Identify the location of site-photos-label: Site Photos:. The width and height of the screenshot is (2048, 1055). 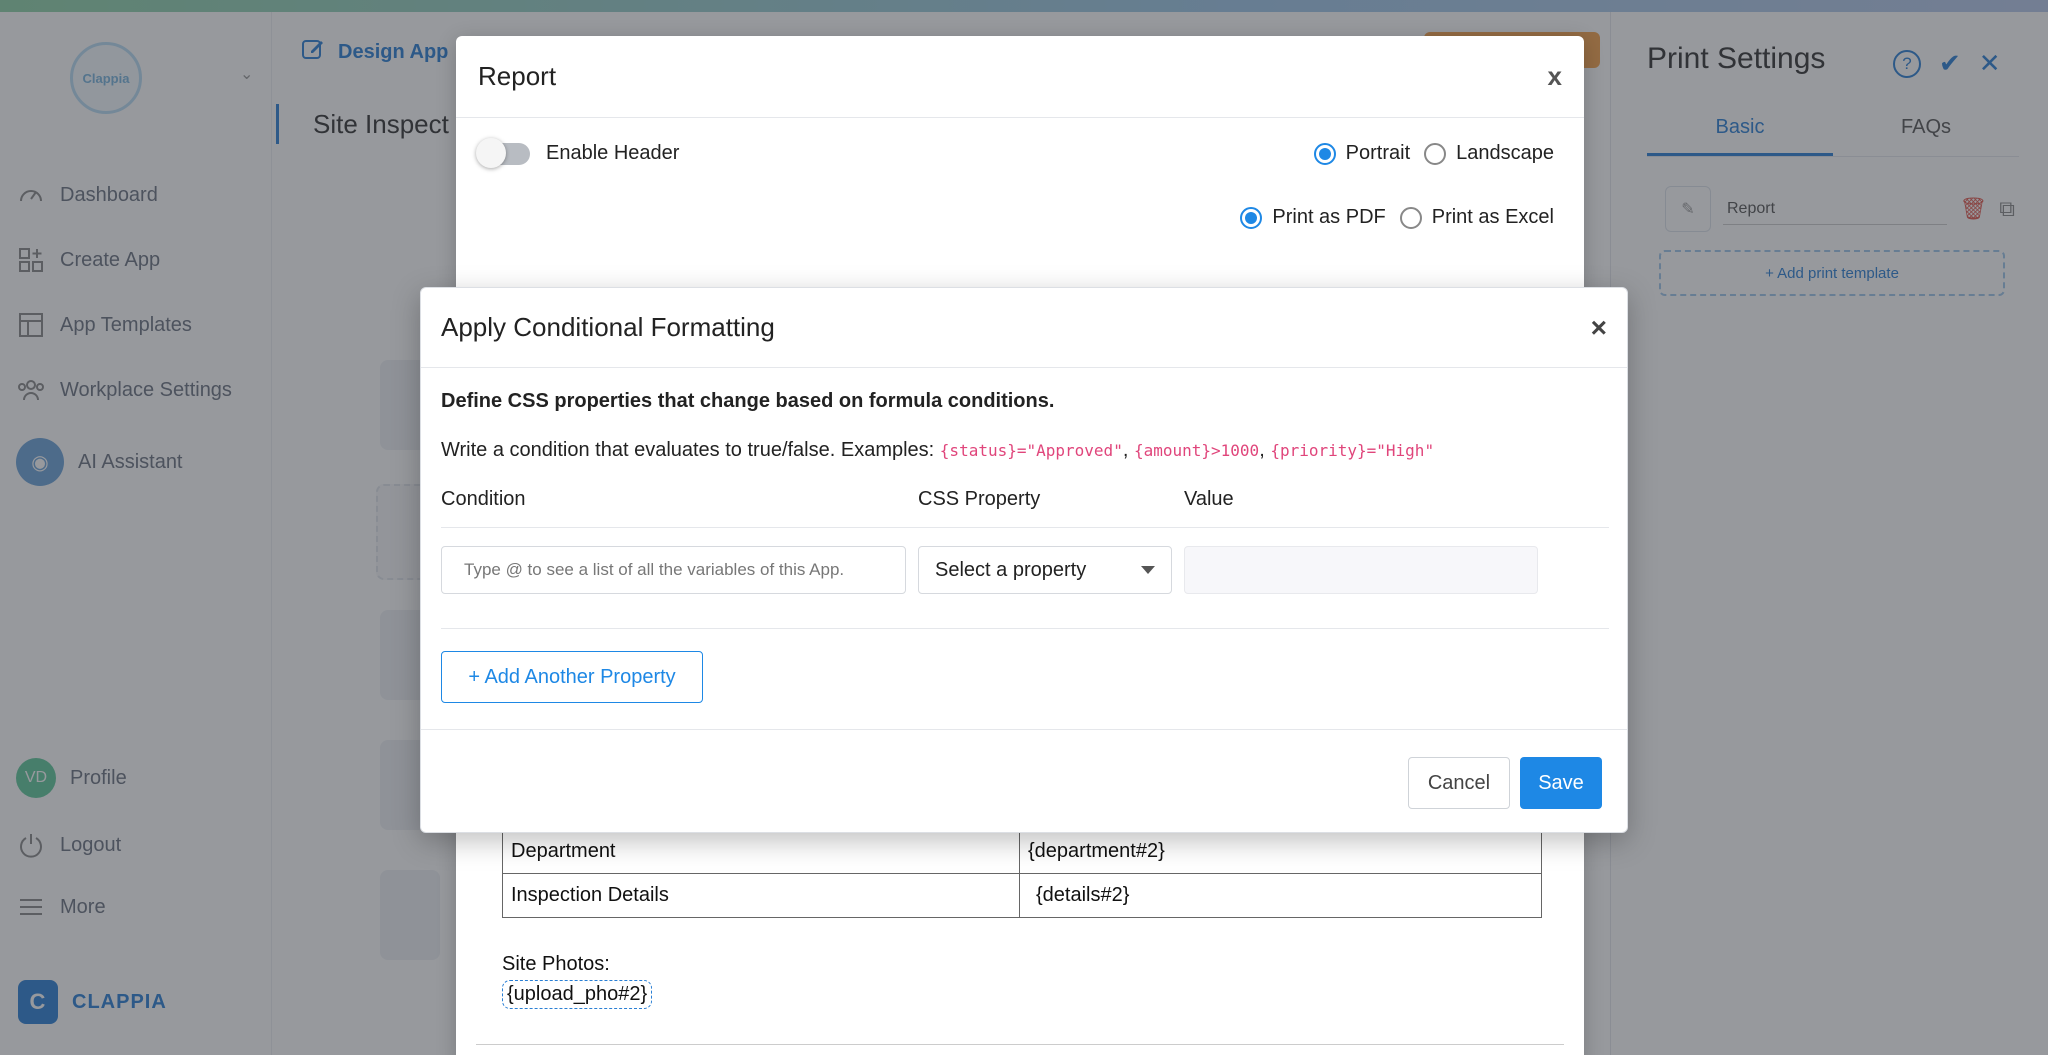
(556, 964).